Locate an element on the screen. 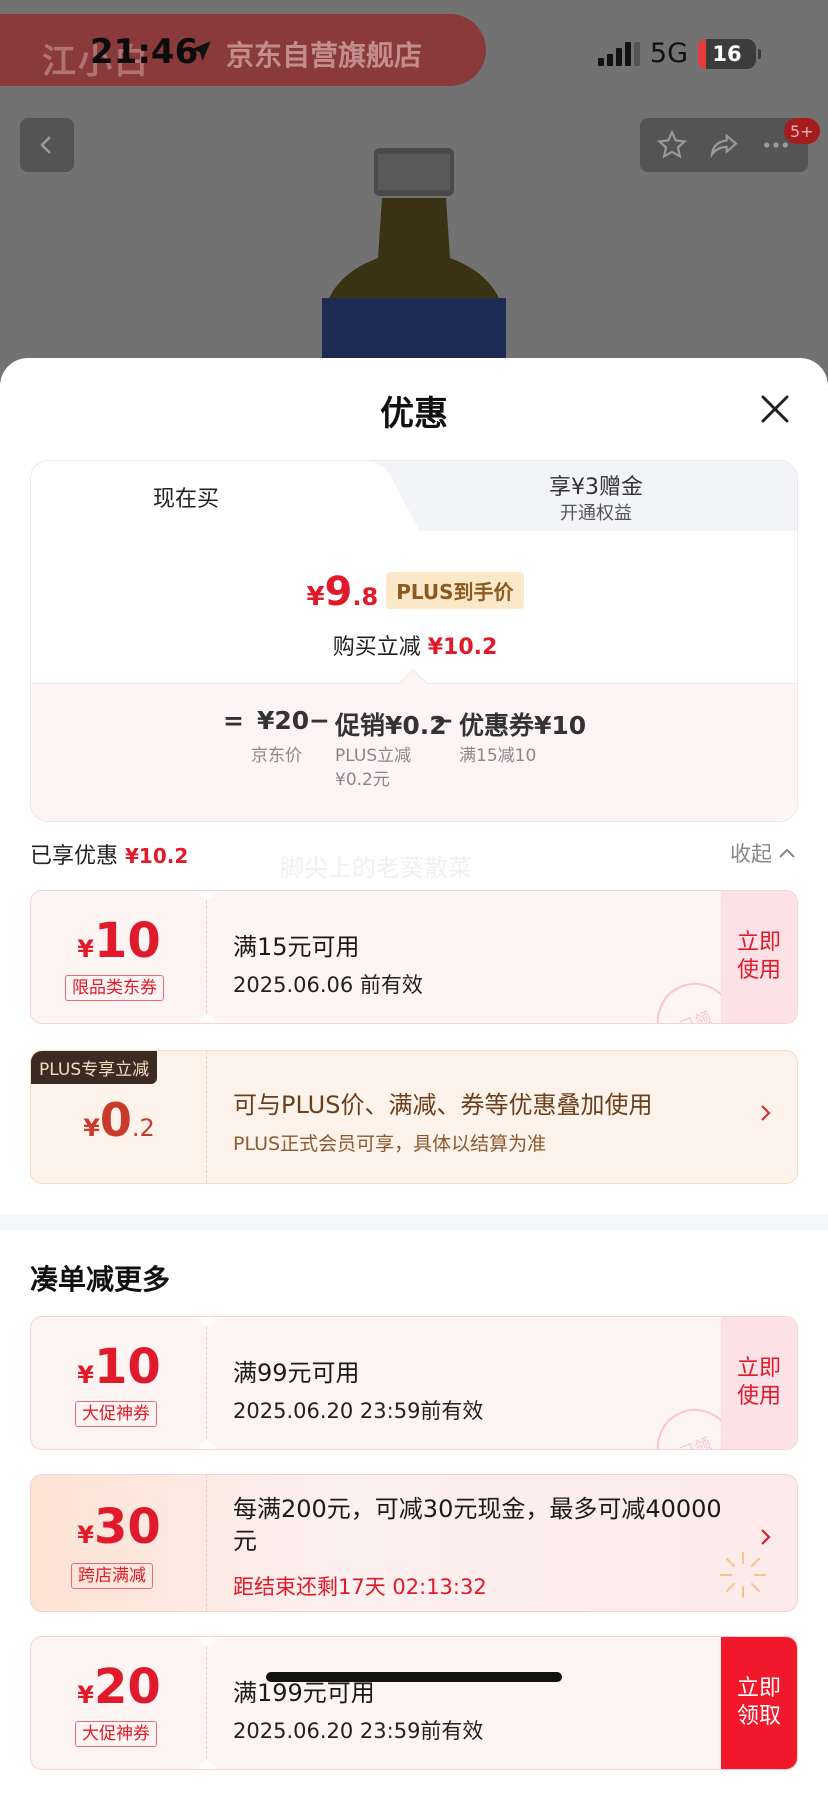 The image size is (828, 1795). plus-subtitle: PLUS正式会员可享，具体以结算为准 is located at coordinates (390, 1144).